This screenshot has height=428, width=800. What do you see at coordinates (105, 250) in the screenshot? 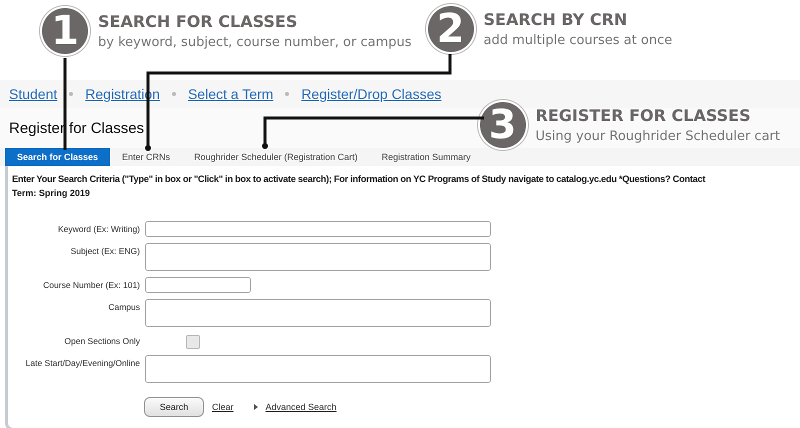
I see `field-label: Subject (Ex: ENG)` at bounding box center [105, 250].